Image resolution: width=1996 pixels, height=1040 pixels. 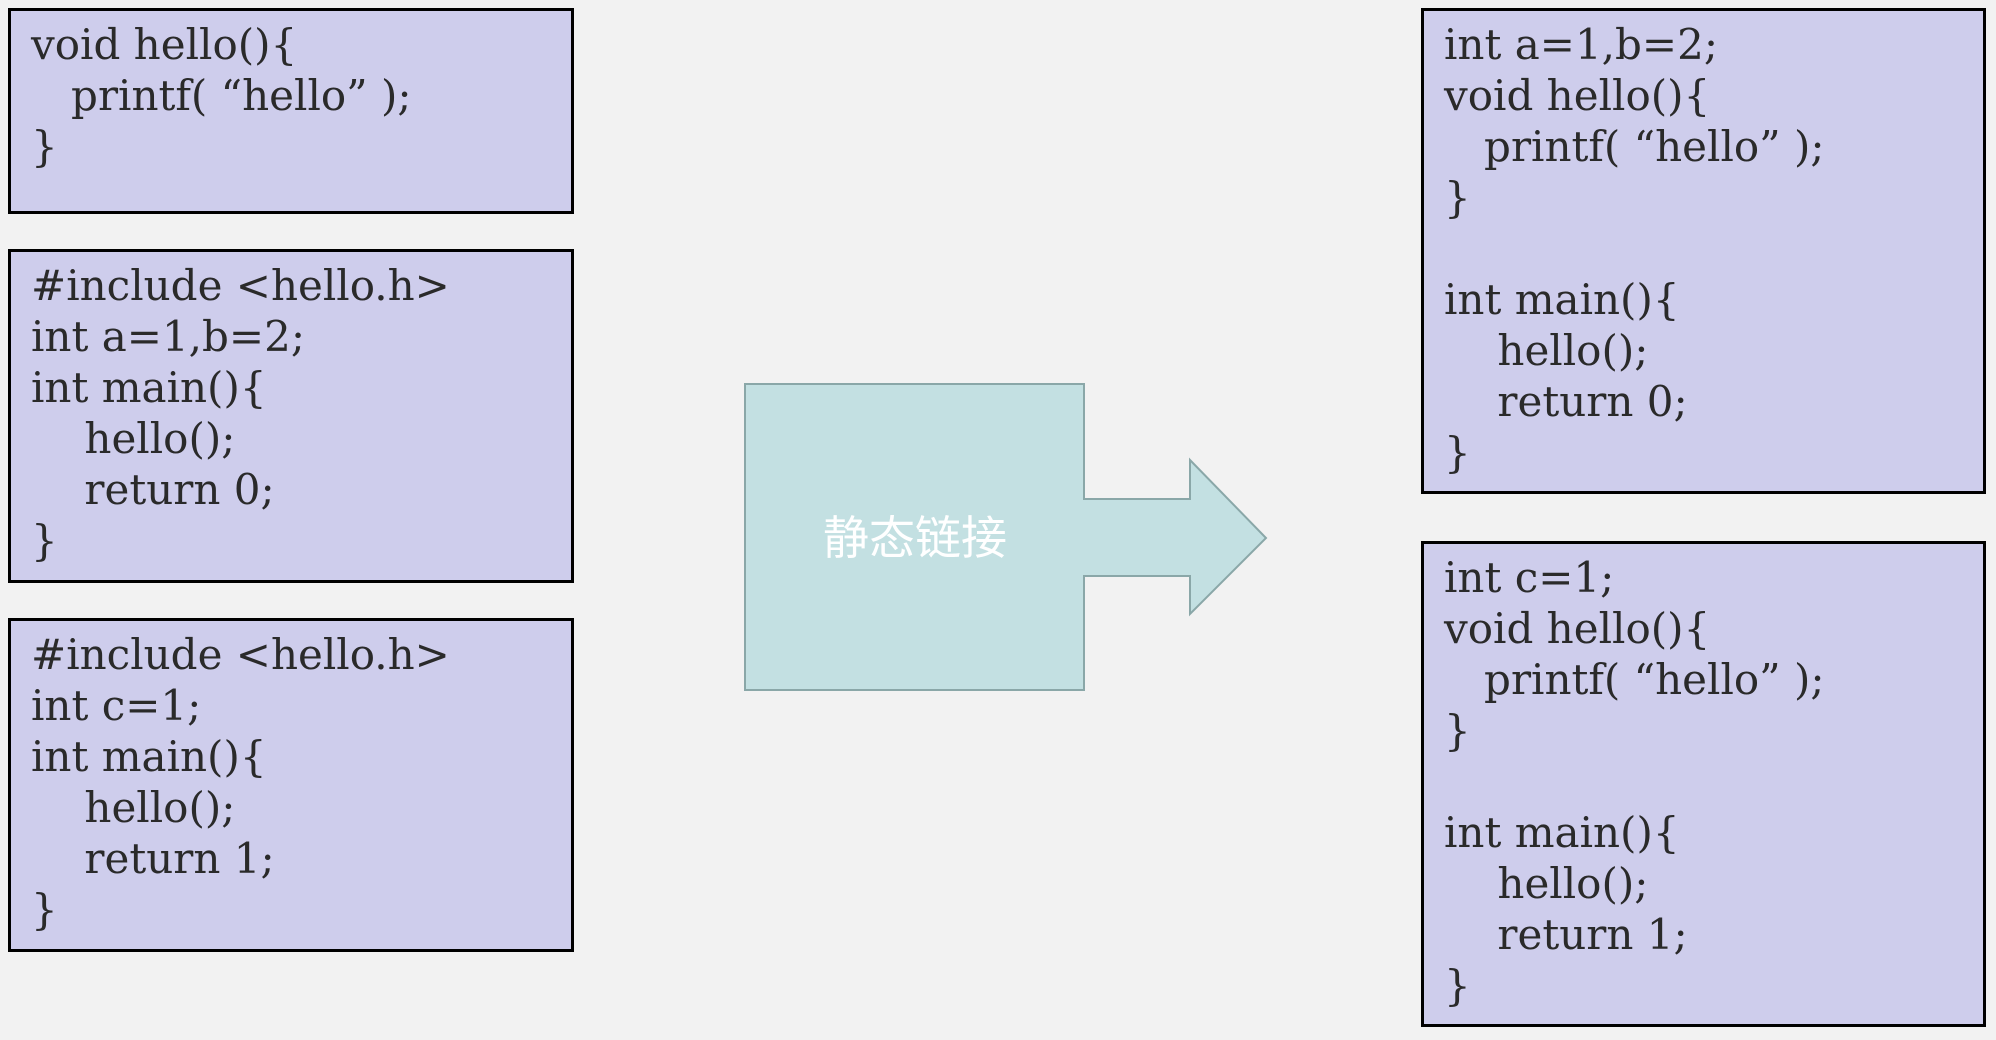 I want to click on code-line: return 0;, so click(x=1566, y=401).